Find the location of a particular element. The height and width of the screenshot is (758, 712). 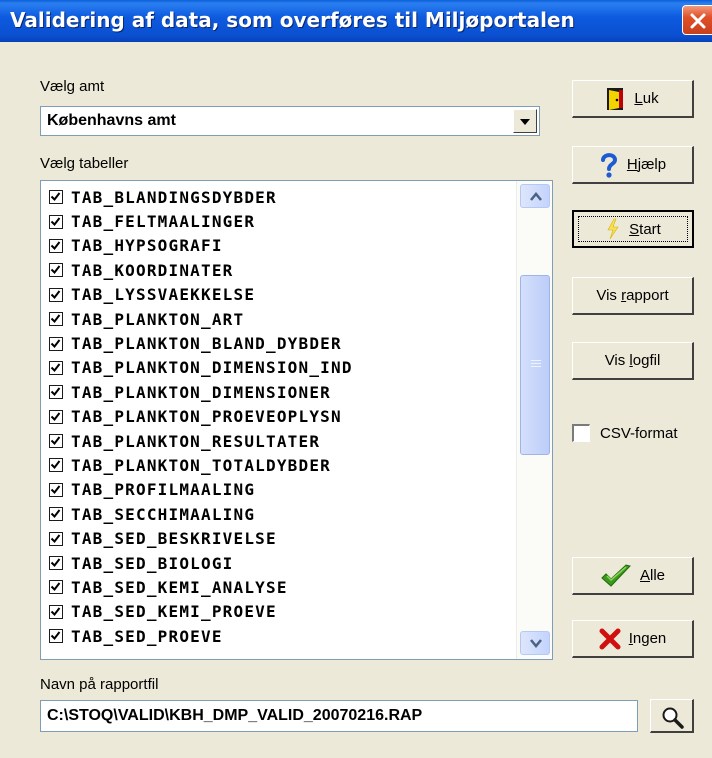

question-mark-icon is located at coordinates (609, 165).